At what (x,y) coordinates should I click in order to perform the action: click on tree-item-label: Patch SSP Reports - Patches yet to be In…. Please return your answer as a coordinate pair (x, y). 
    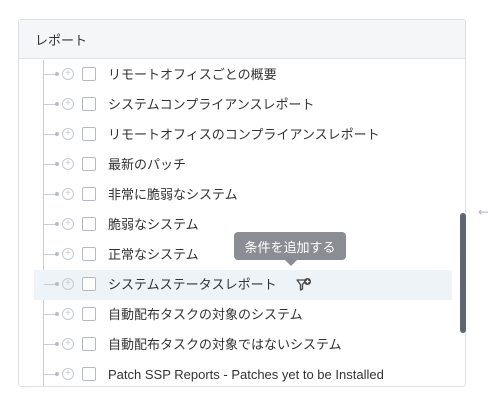
    Looking at the image, I should click on (246, 374).